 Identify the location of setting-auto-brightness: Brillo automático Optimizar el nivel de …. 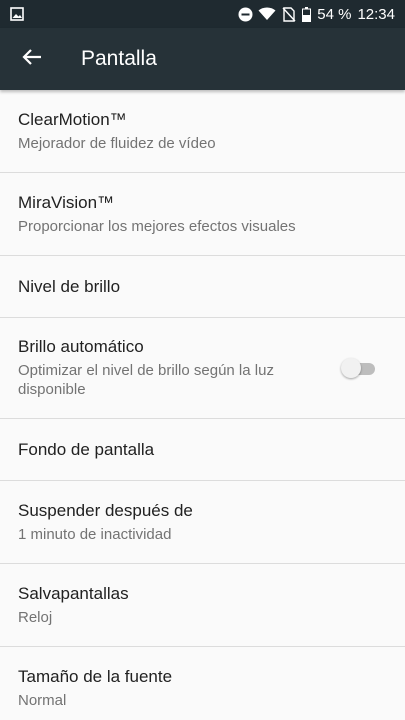
(202, 368).